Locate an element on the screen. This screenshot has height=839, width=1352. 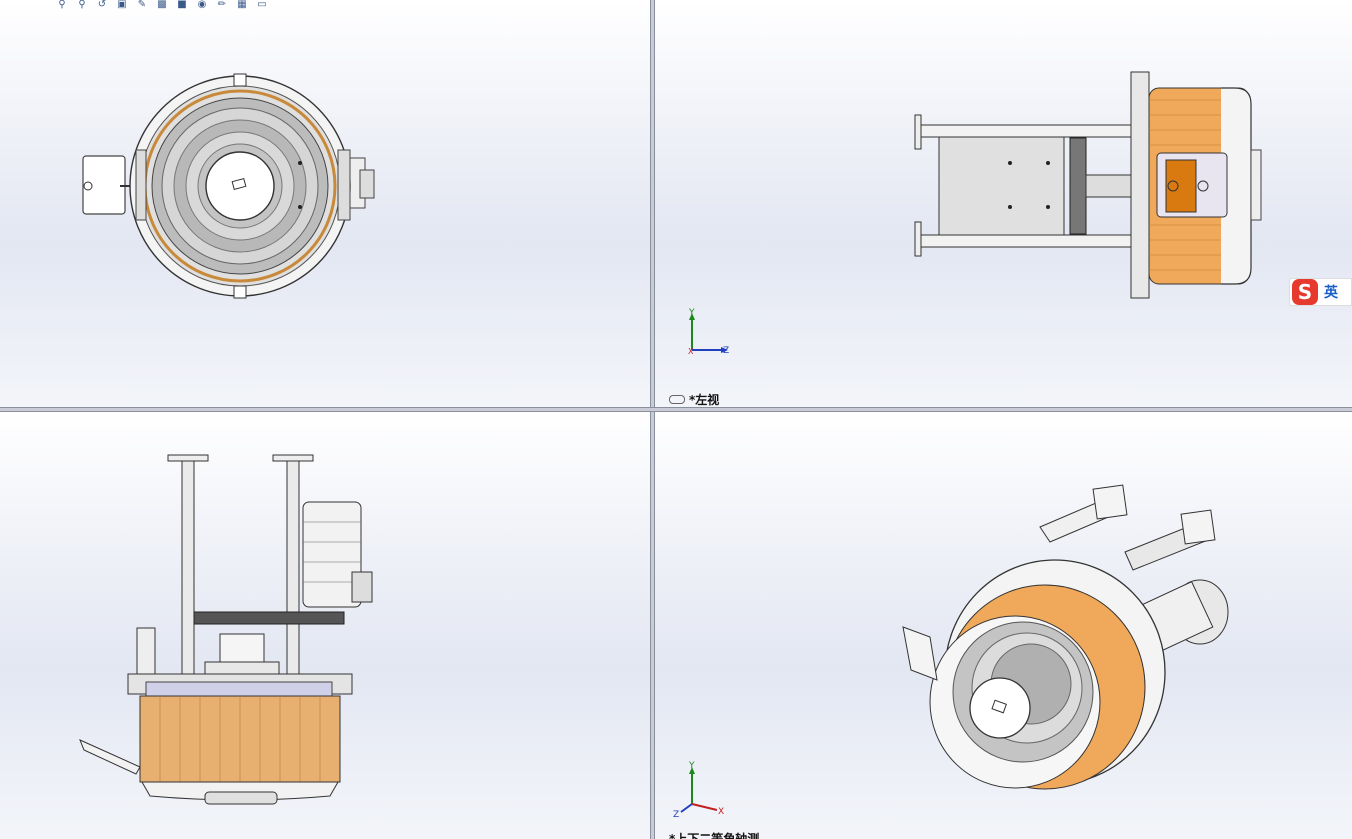
view-label-isometric: *上下二等角轴测 is located at coordinates (714, 834).